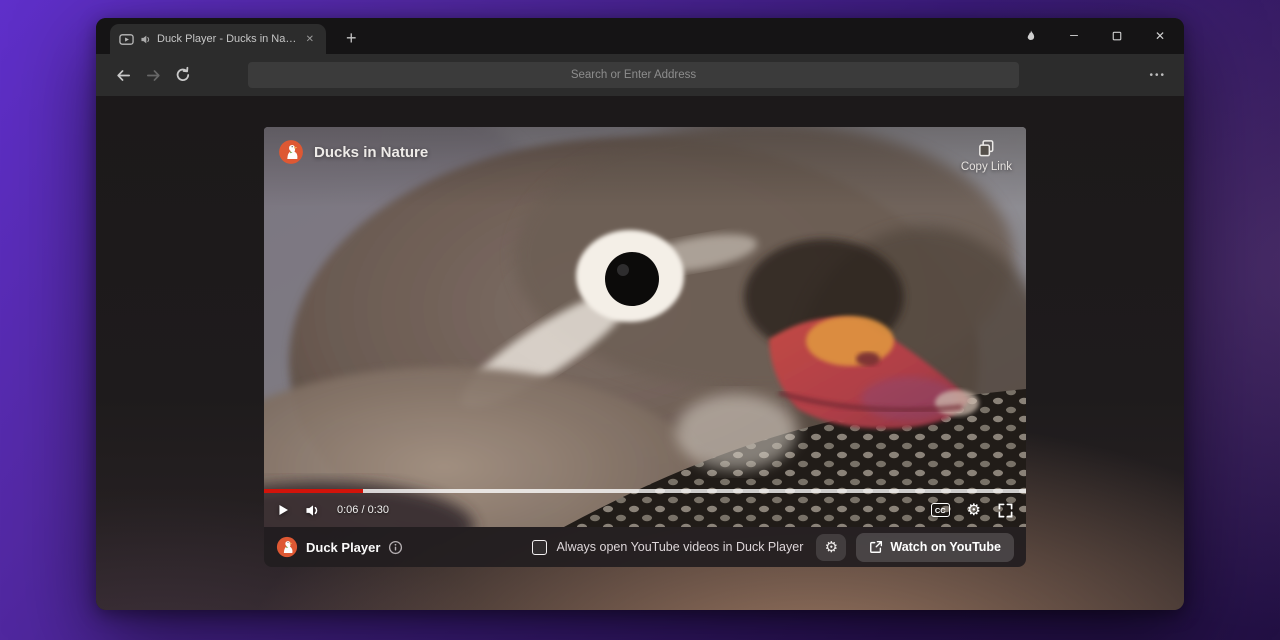 Image resolution: width=1280 pixels, height=640 pixels. I want to click on fullscreen-icon, so click(1005, 510).